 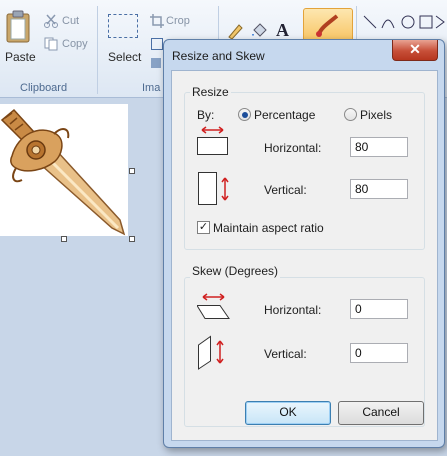 What do you see at coordinates (178, 21) in the screenshot?
I see `crop-button: Crop` at bounding box center [178, 21].